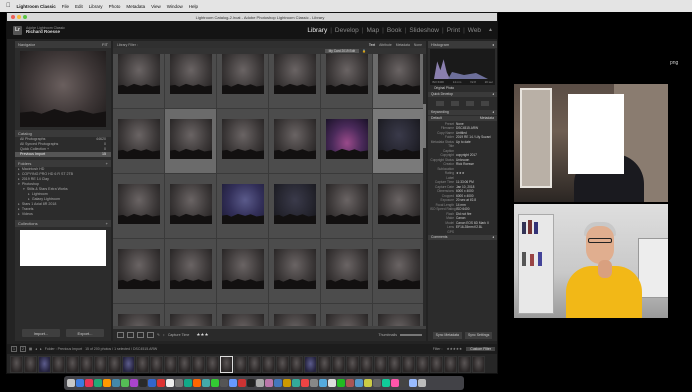 This screenshot has width=692, height=392. Describe the element at coordinates (96, 6) in the screenshot. I see `menu-library: Library` at that location.